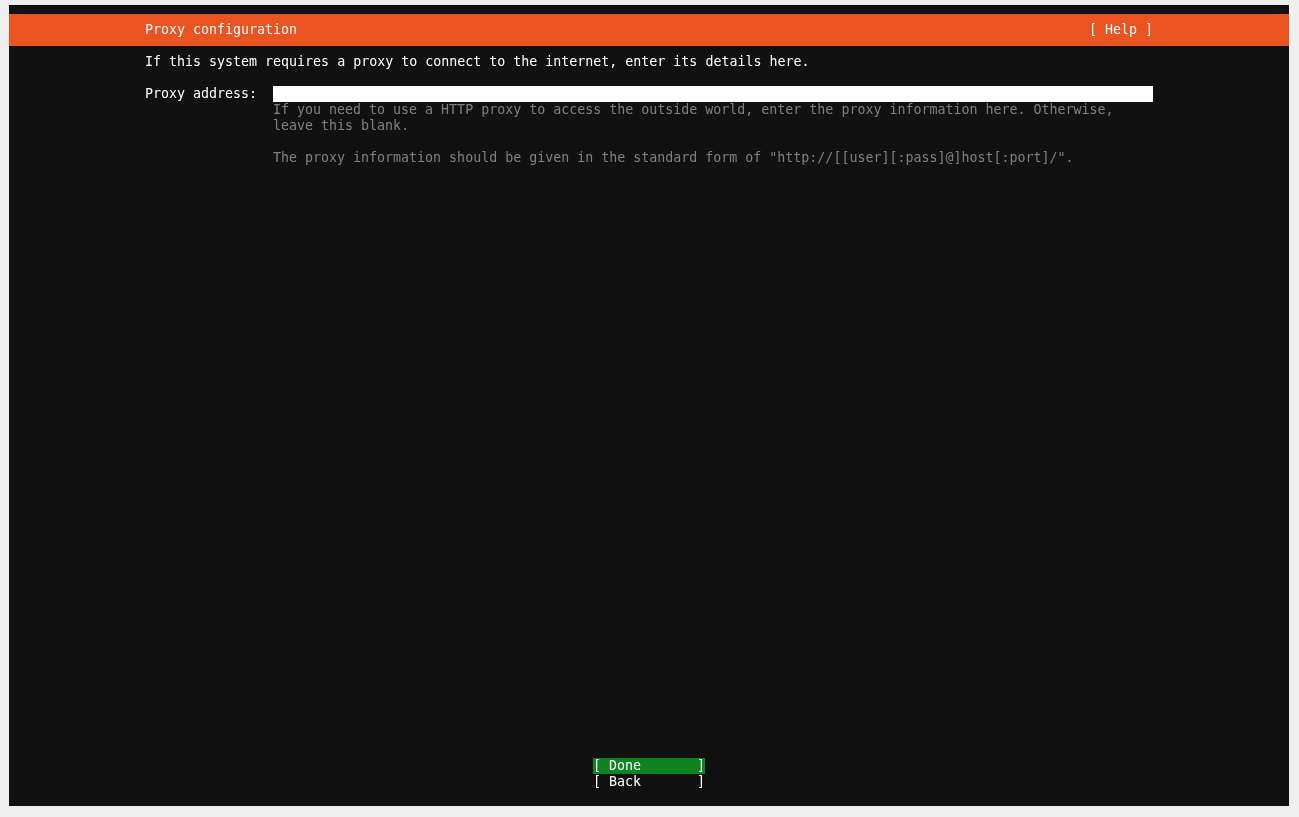 The height and width of the screenshot is (817, 1299). I want to click on help-button: [ Help ], so click(1120, 30).